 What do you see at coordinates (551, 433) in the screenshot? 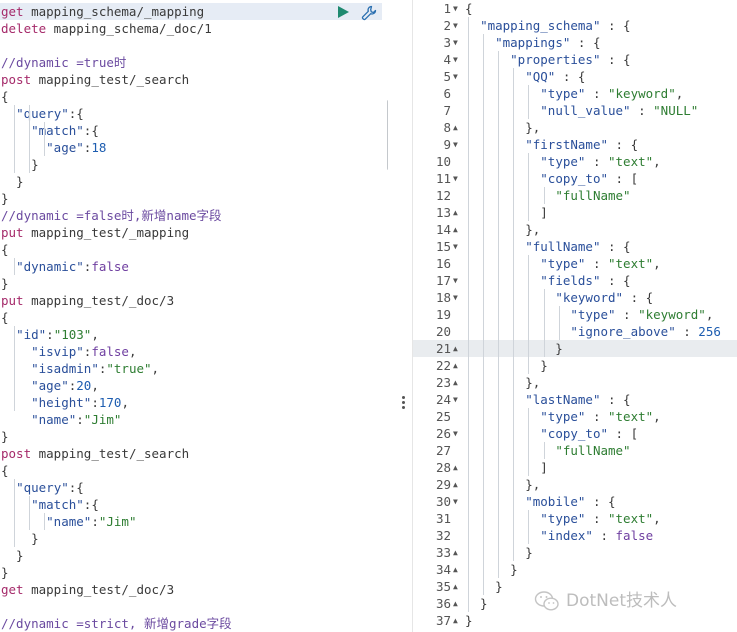
I see `response-code: "copy_to" : [` at bounding box center [551, 433].